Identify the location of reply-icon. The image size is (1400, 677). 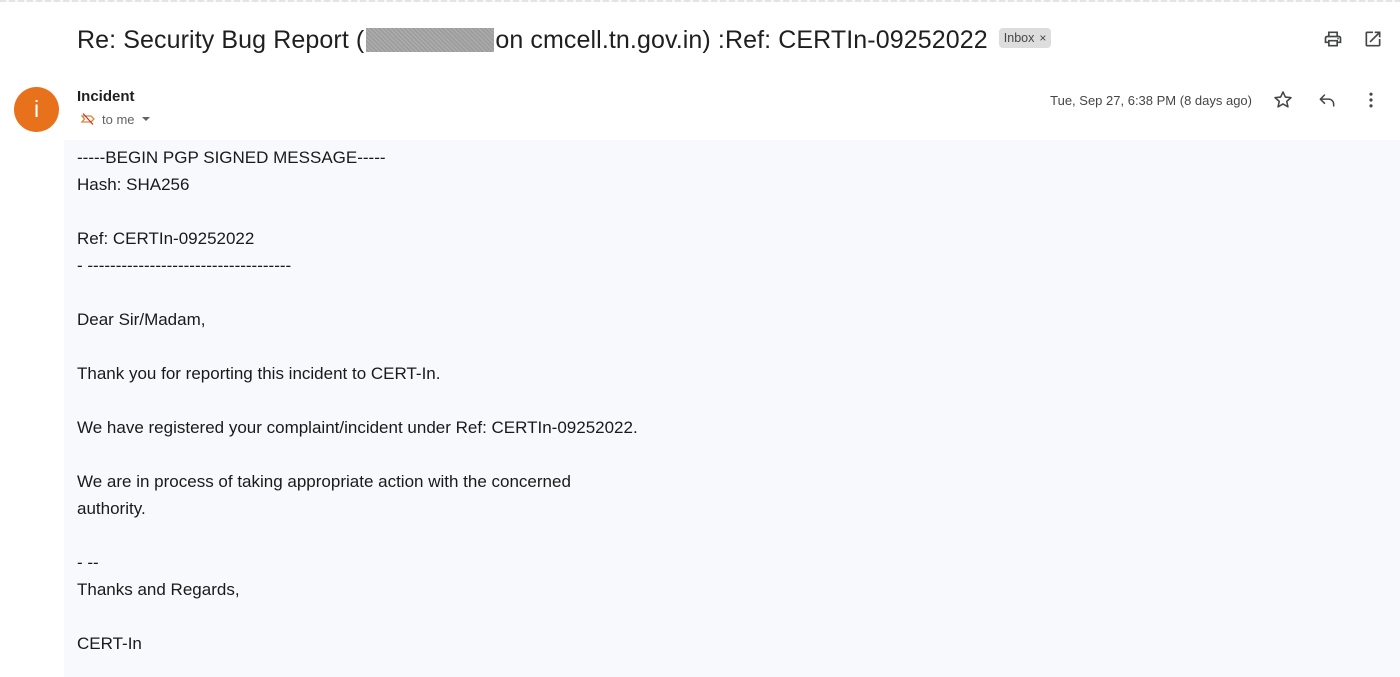
(1327, 100).